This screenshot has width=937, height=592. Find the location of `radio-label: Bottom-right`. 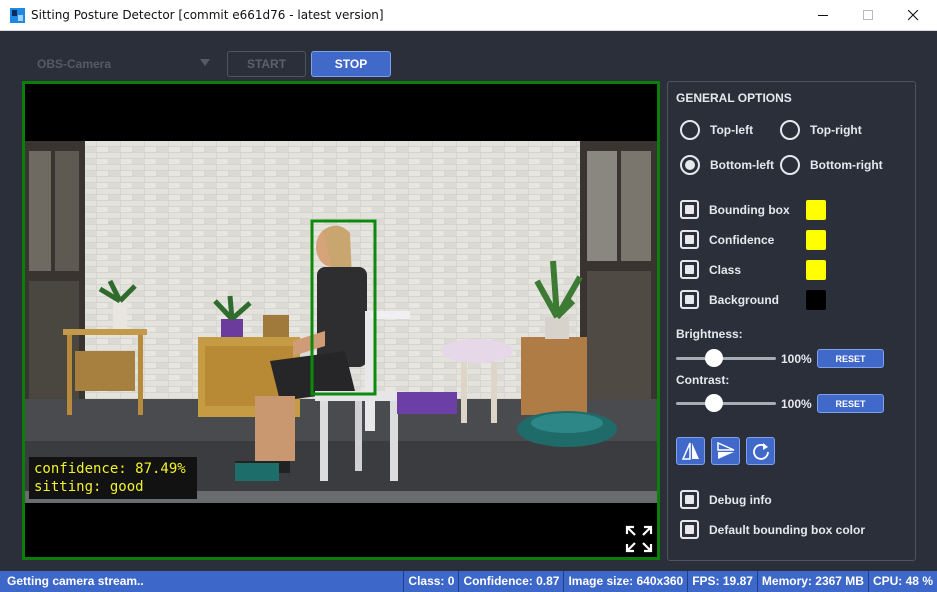

radio-label: Bottom-right is located at coordinates (846, 165).